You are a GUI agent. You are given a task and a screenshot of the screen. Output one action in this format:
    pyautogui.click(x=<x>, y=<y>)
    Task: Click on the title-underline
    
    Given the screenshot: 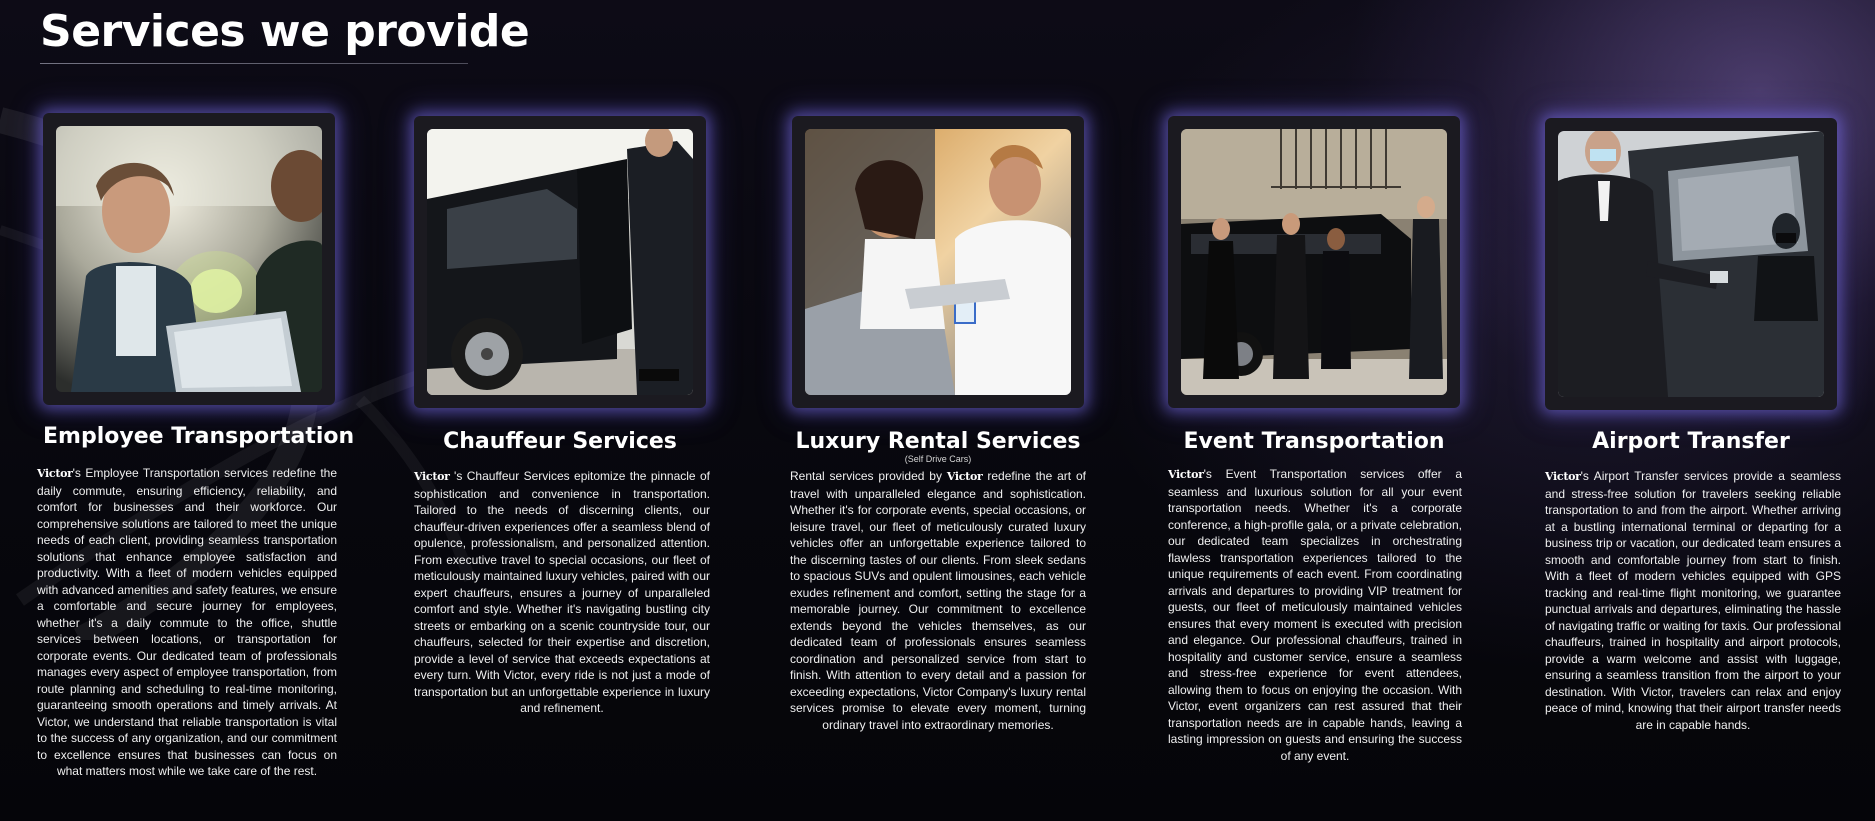 What is the action you would take?
    pyautogui.click(x=254, y=63)
    